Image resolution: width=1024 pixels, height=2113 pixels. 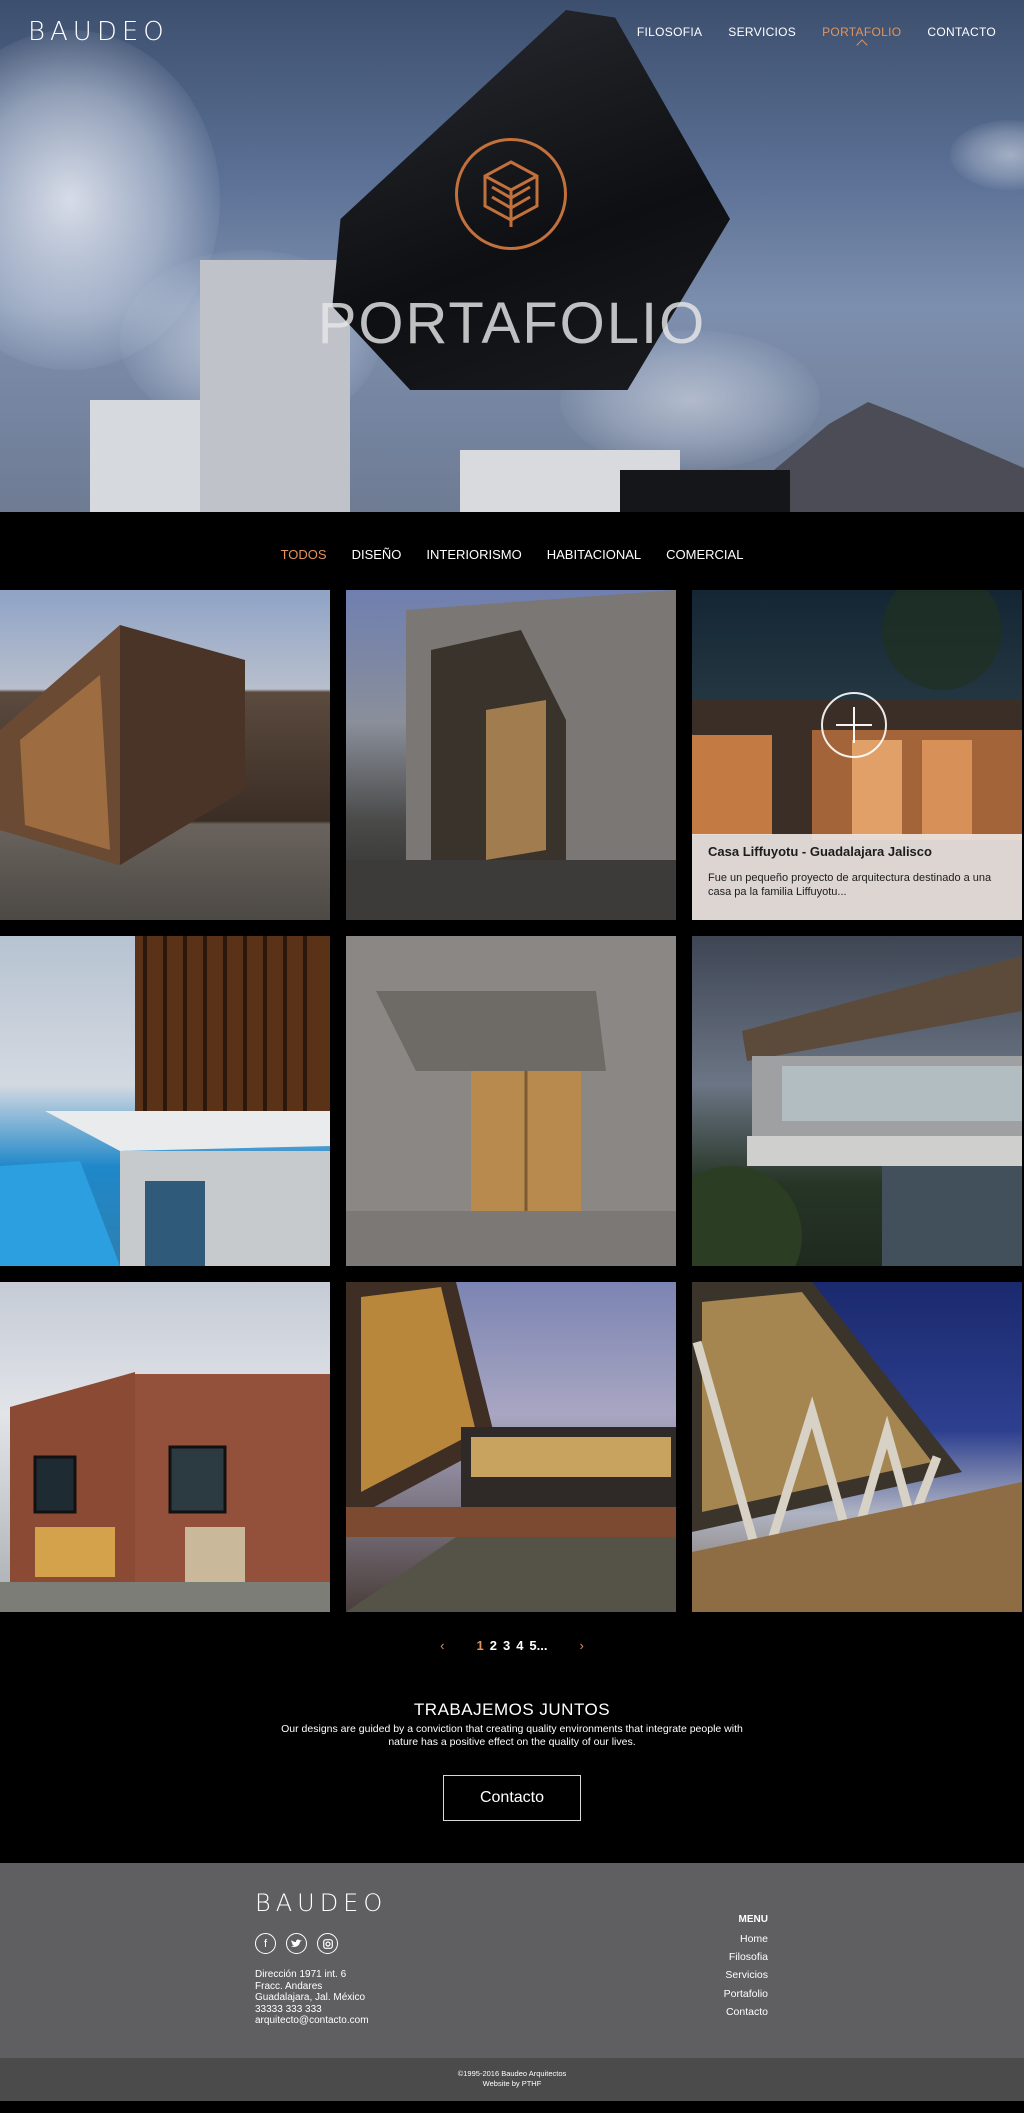 What do you see at coordinates (753, 1919) in the screenshot?
I see `footer-menu-title: MENU` at bounding box center [753, 1919].